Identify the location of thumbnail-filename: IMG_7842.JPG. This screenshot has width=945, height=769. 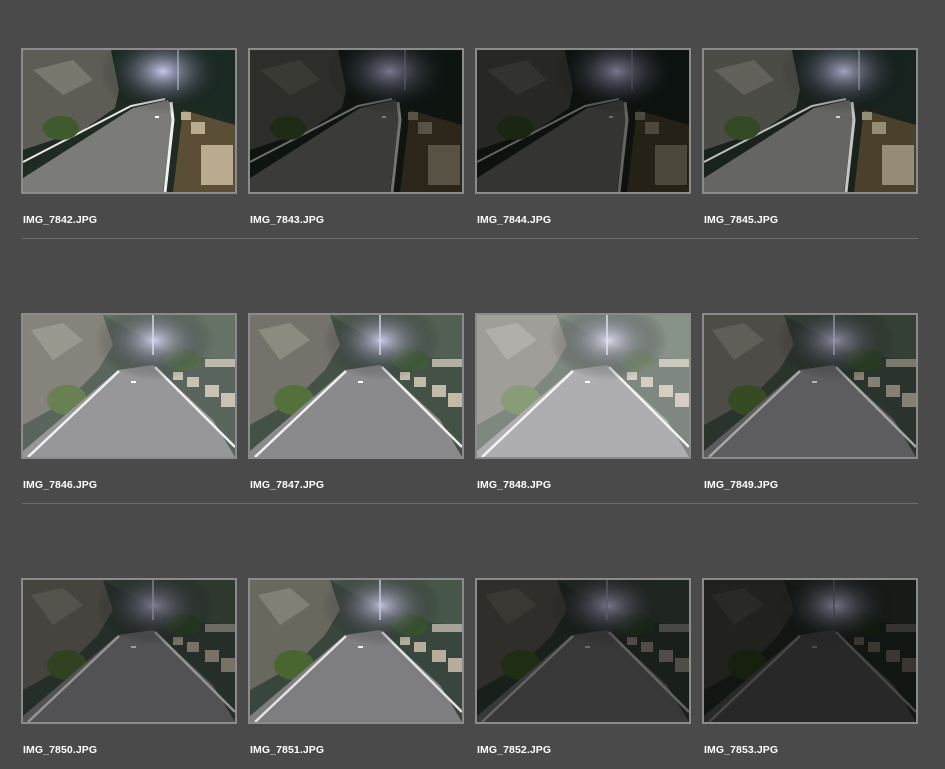
(60, 220).